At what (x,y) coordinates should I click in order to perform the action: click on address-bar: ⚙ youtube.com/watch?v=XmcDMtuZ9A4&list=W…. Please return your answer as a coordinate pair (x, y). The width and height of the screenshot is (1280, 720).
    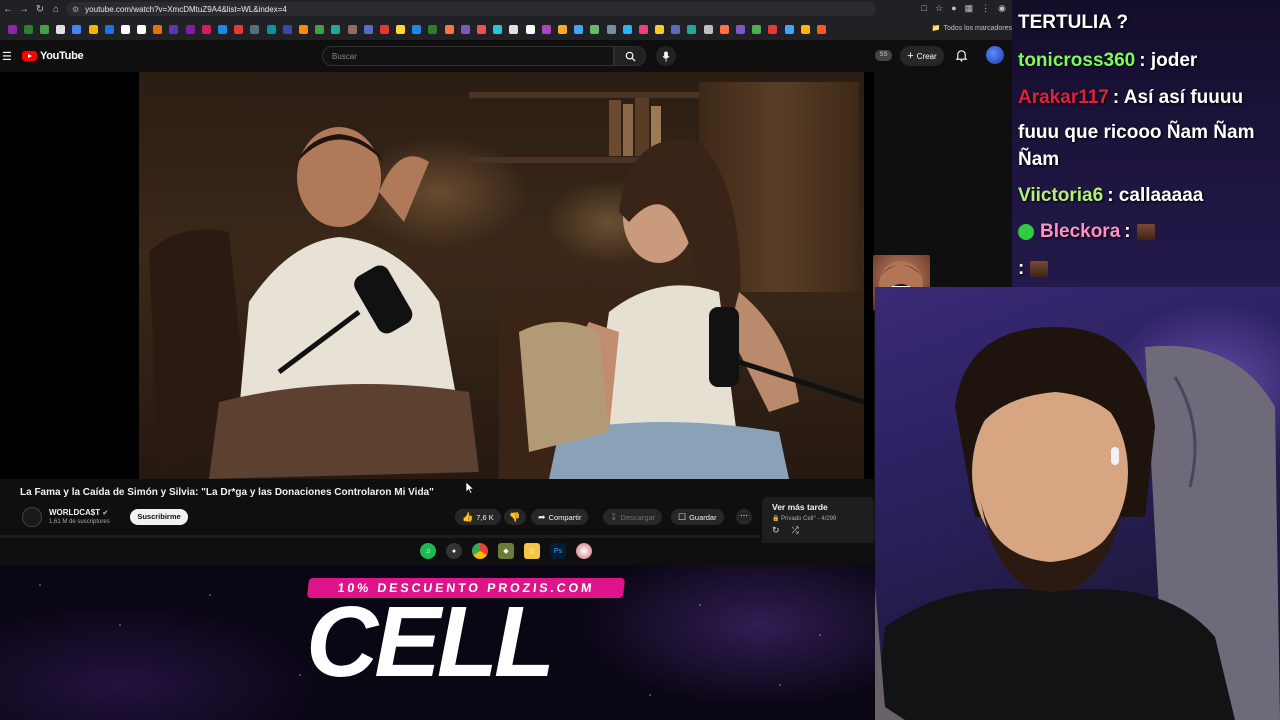
    Looking at the image, I should click on (471, 9).